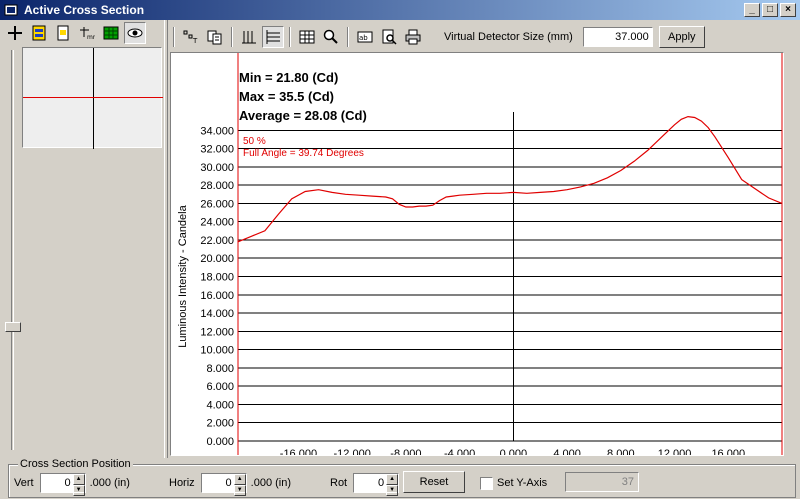 The image size is (800, 499). Describe the element at coordinates (288, 77) in the screenshot. I see `stat-min: Min = 21.80 (Cd)` at that location.